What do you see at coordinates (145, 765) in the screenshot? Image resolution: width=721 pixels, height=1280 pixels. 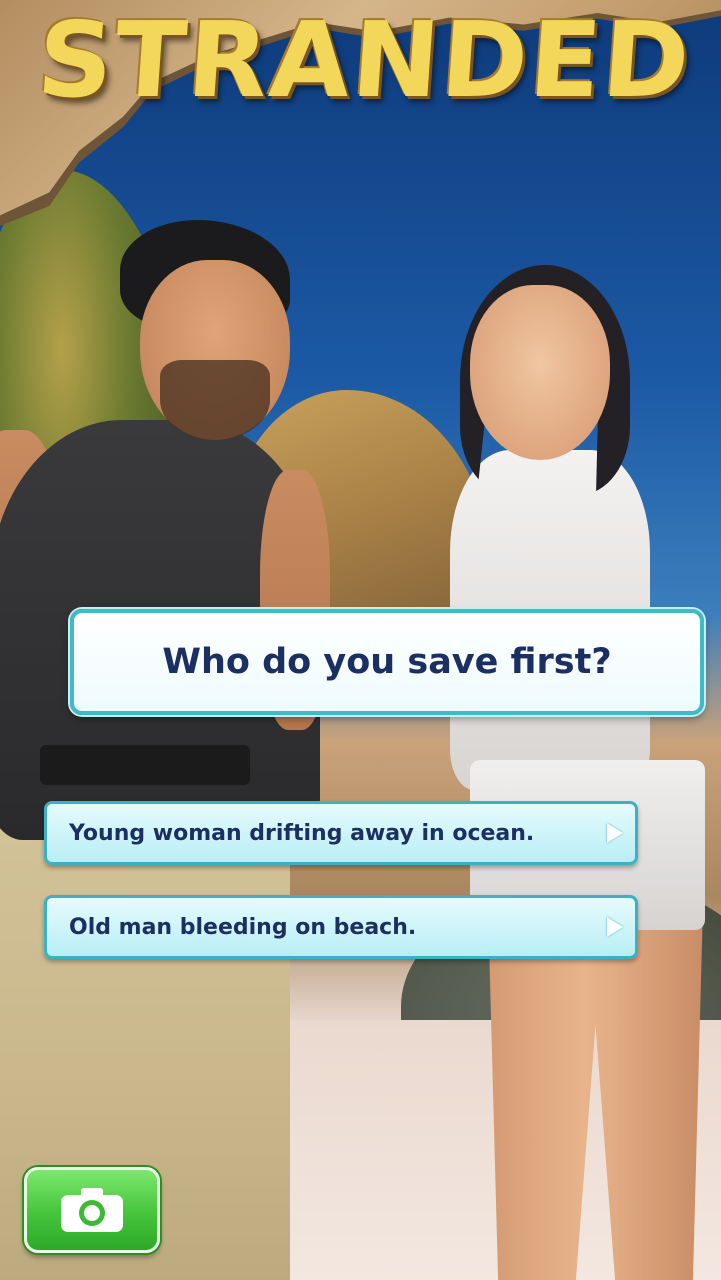 I see `man-belt` at bounding box center [145, 765].